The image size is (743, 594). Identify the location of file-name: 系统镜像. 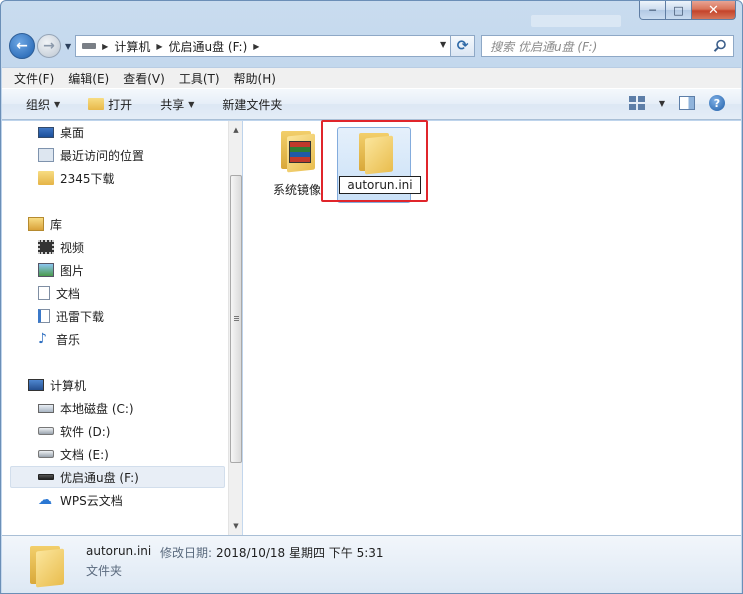
(296, 190).